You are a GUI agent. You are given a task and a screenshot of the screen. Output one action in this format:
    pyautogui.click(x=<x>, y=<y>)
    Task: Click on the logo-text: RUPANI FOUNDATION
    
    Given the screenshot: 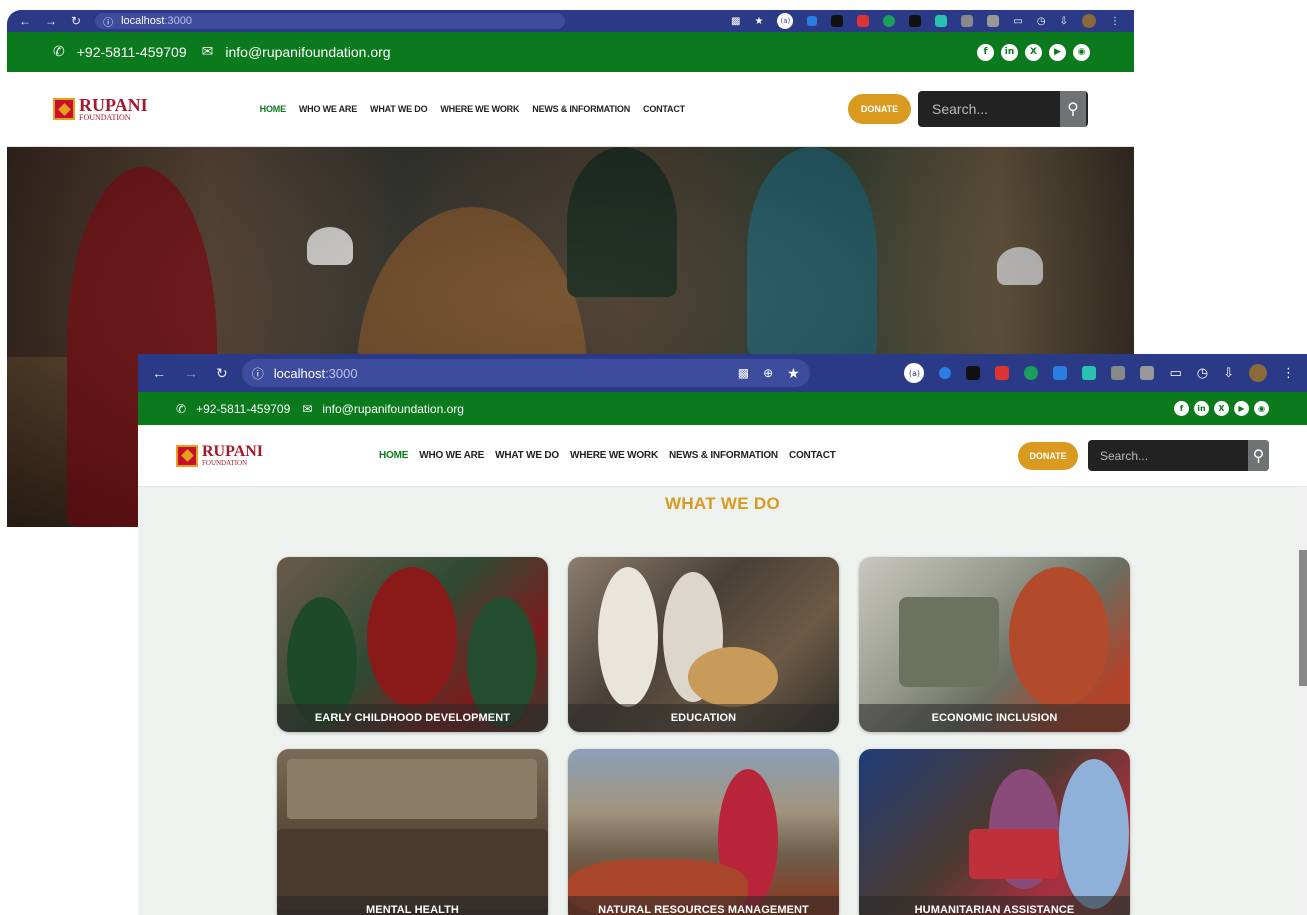 What is the action you would take?
    pyautogui.click(x=232, y=455)
    